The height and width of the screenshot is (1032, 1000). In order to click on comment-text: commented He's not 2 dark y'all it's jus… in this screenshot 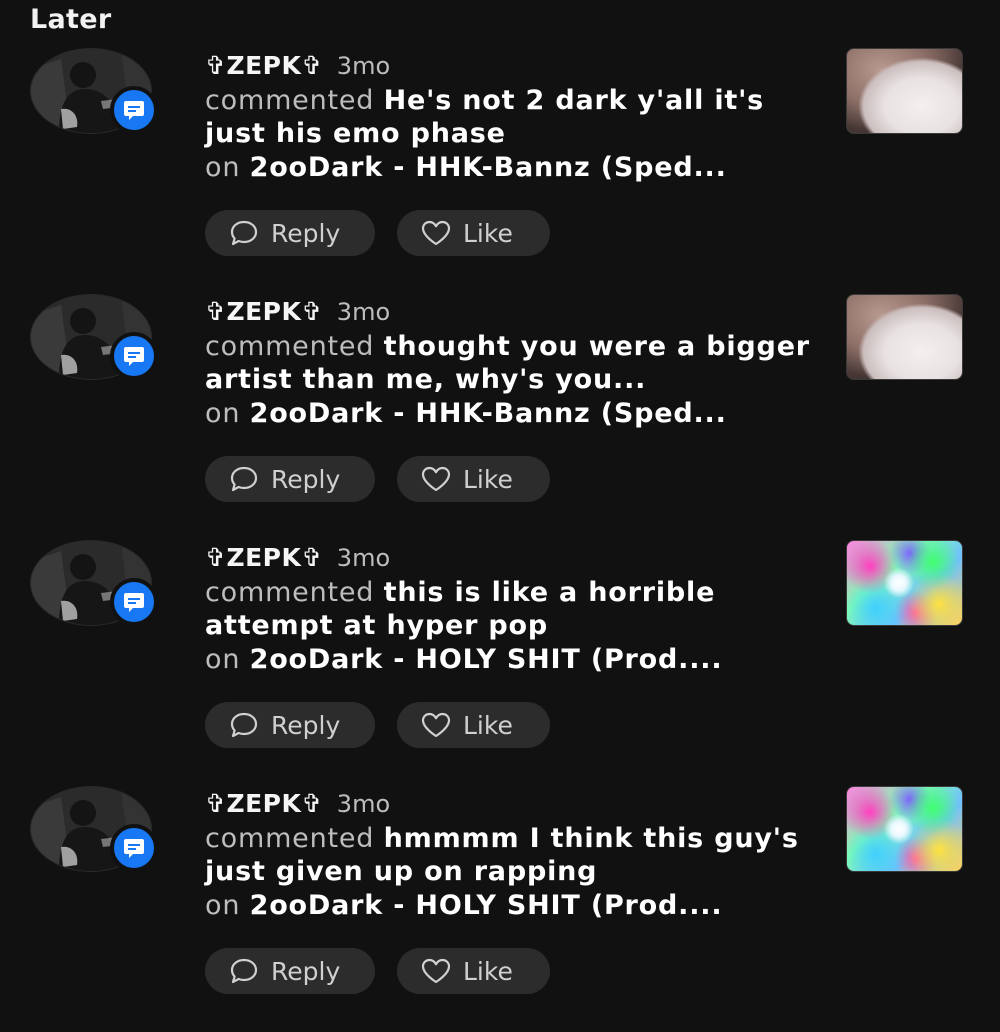, I will do `click(515, 117)`.